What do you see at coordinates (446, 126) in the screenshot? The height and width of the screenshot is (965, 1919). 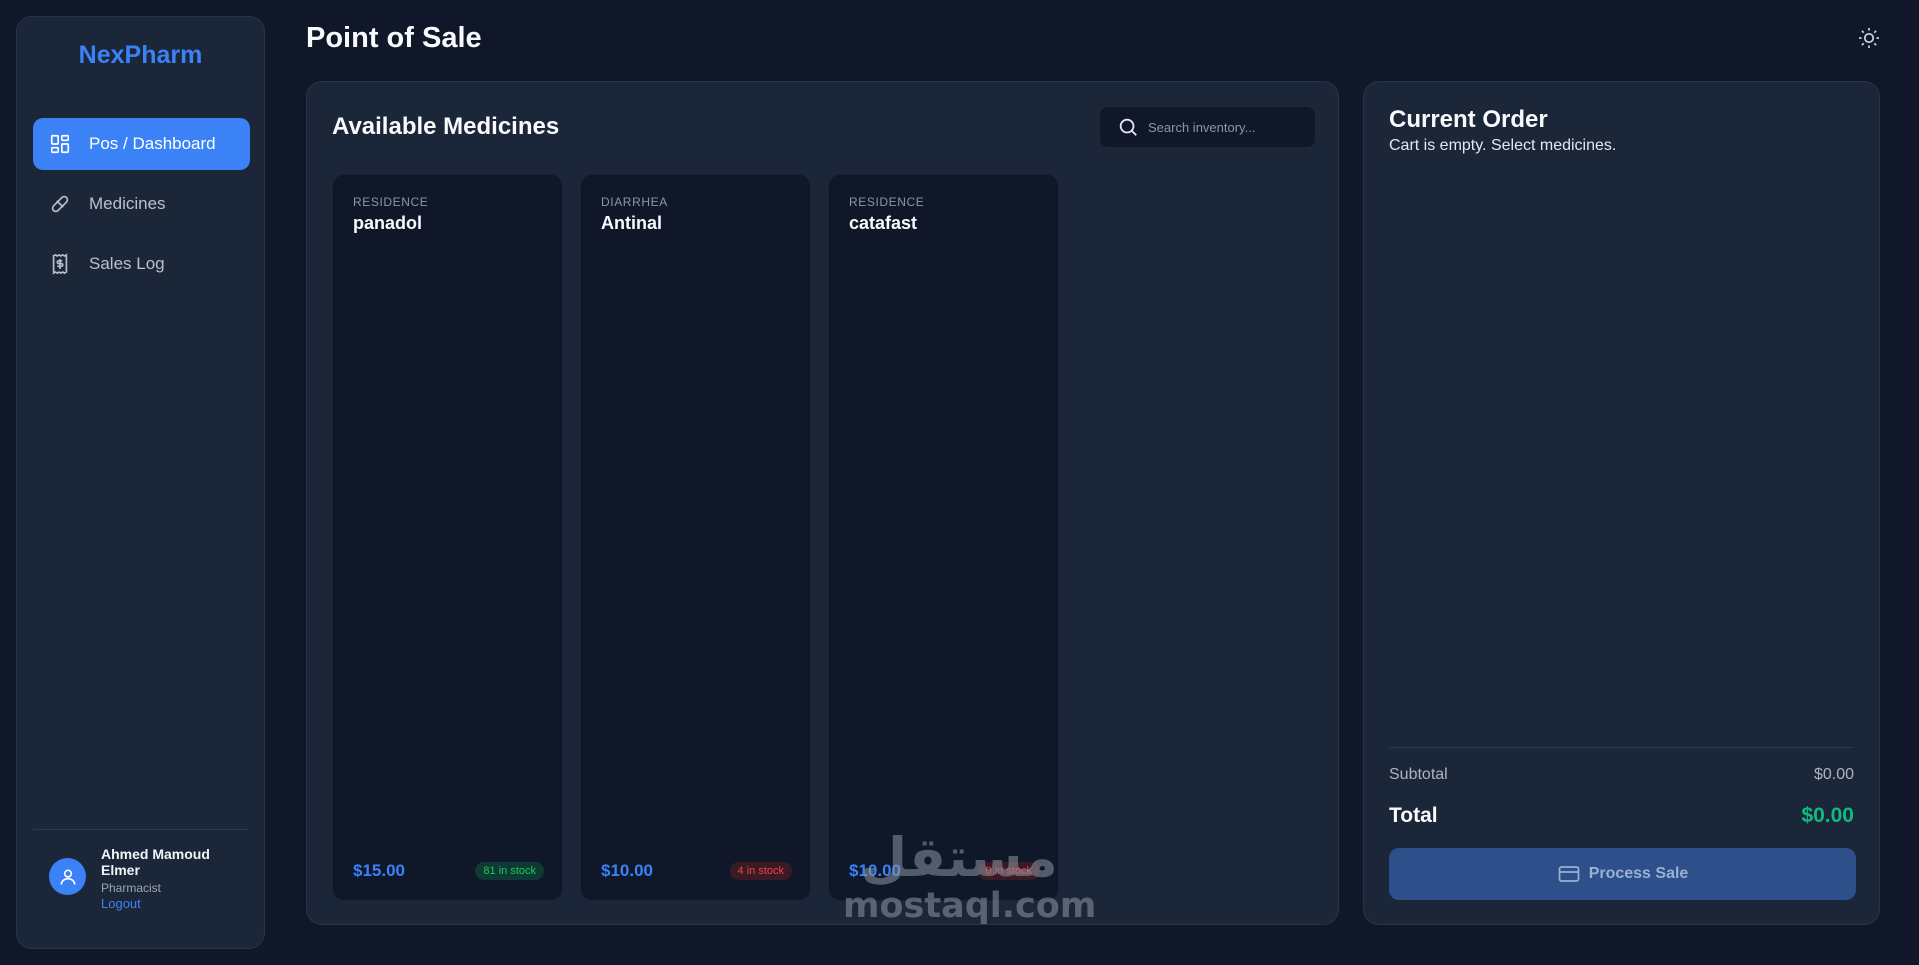 I see `available-medicines-title: Available Medicines` at bounding box center [446, 126].